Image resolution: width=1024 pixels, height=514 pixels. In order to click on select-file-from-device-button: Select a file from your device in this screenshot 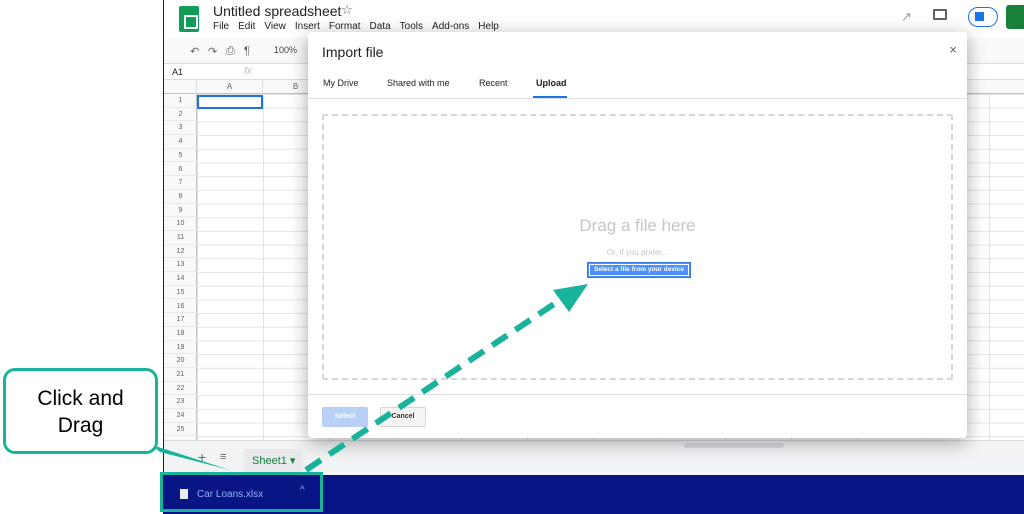, I will do `click(639, 270)`.